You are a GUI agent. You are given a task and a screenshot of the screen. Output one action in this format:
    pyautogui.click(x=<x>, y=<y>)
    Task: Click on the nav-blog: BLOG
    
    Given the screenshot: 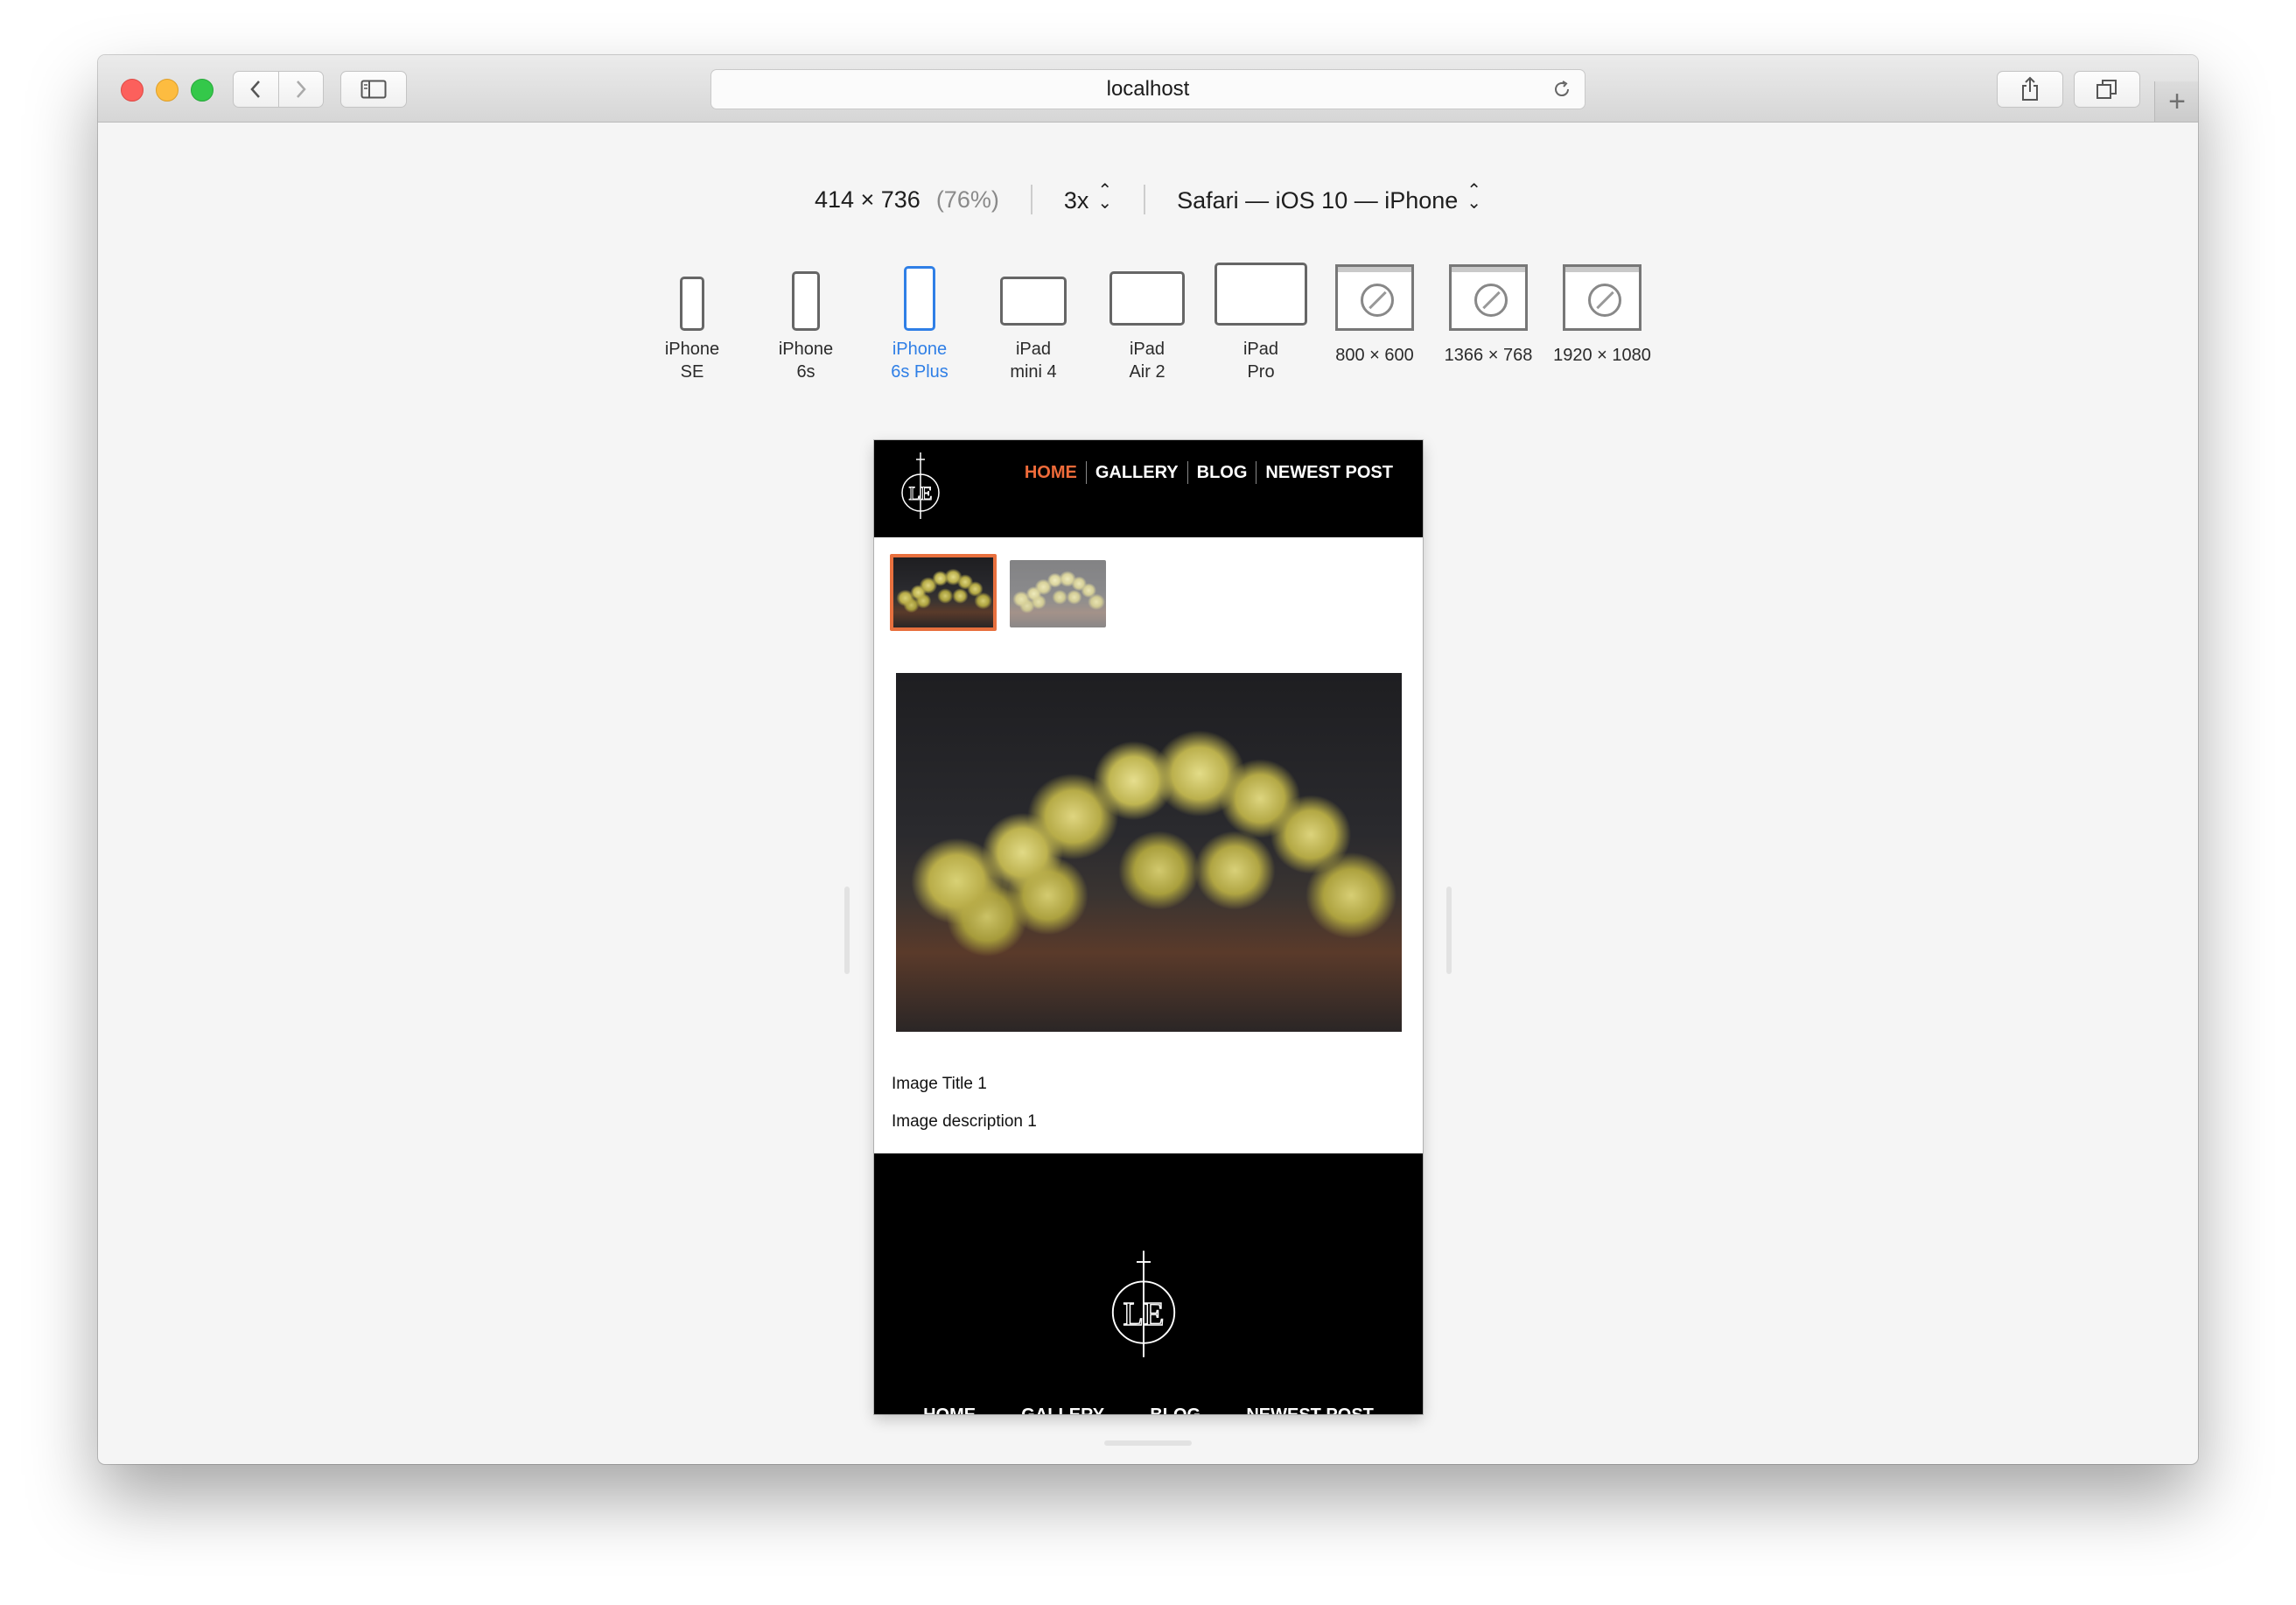 What is the action you would take?
    pyautogui.click(x=1222, y=473)
    